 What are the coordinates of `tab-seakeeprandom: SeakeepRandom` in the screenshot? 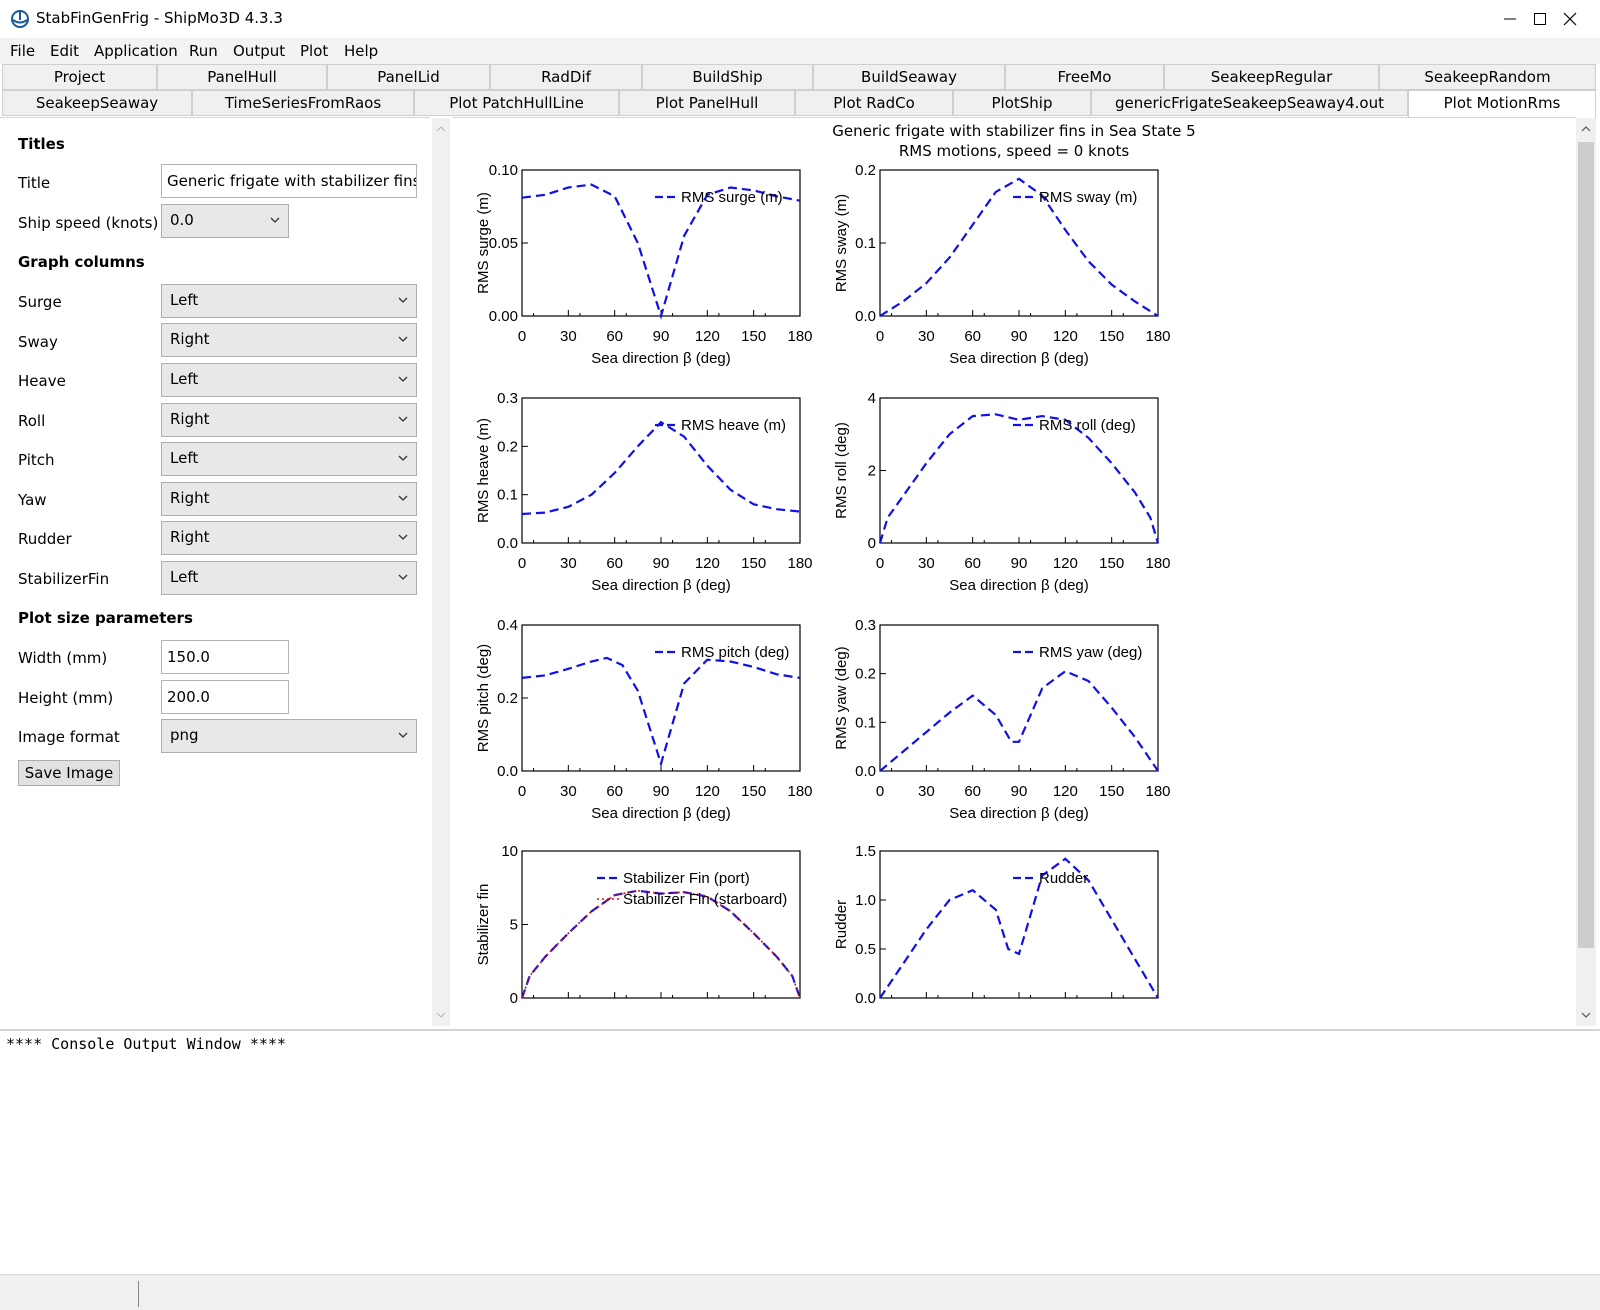 It's located at (1487, 77).